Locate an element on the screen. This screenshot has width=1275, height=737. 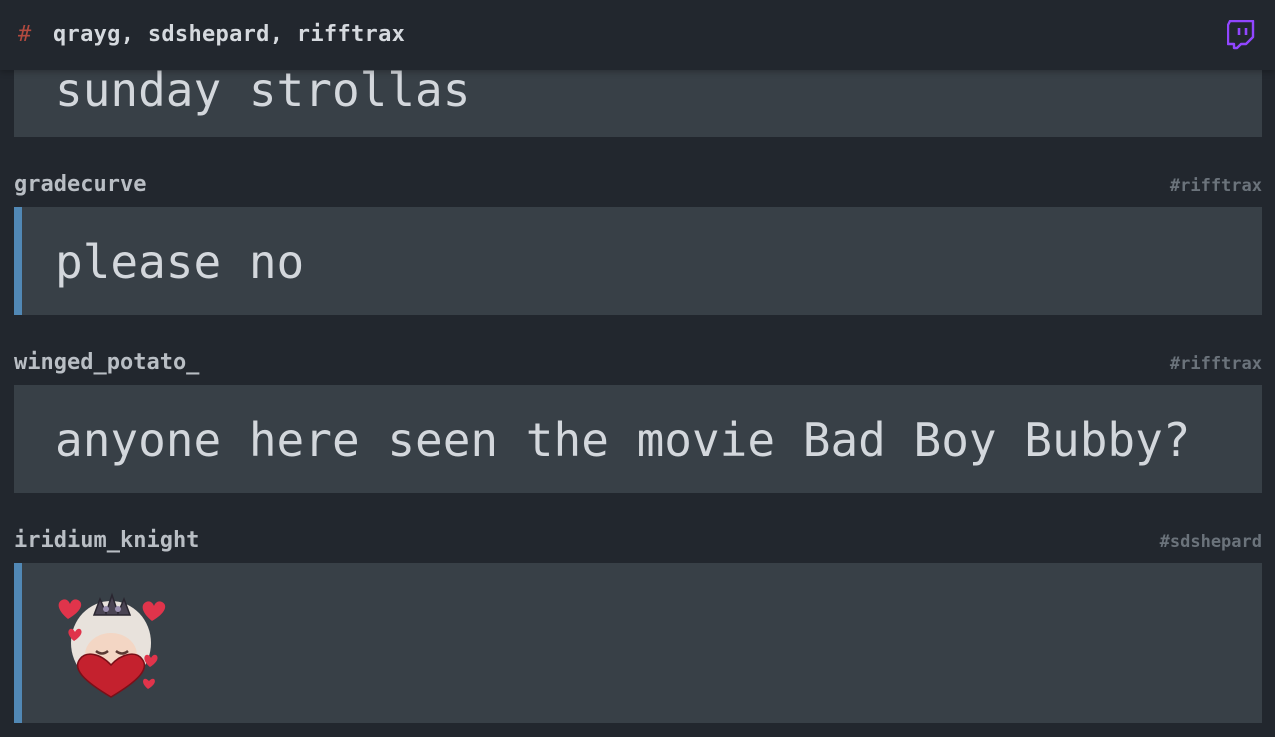
message-body-highlighted: please no is located at coordinates (638, 261).